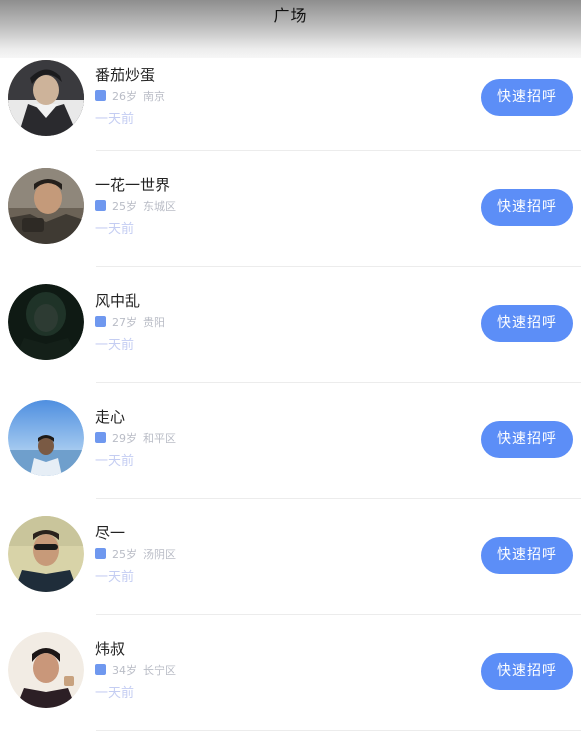  I want to click on user-location: 东城区, so click(159, 206).